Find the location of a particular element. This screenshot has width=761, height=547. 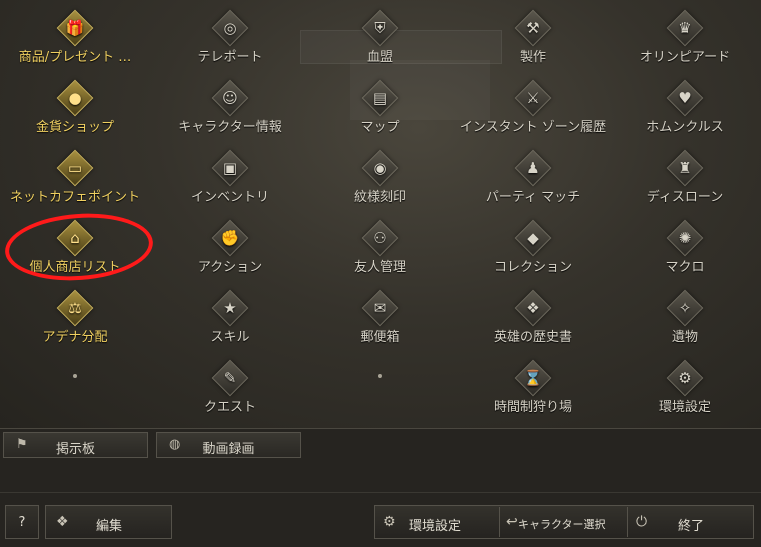

menu-item-action: ✊ アクション is located at coordinates (230, 253).